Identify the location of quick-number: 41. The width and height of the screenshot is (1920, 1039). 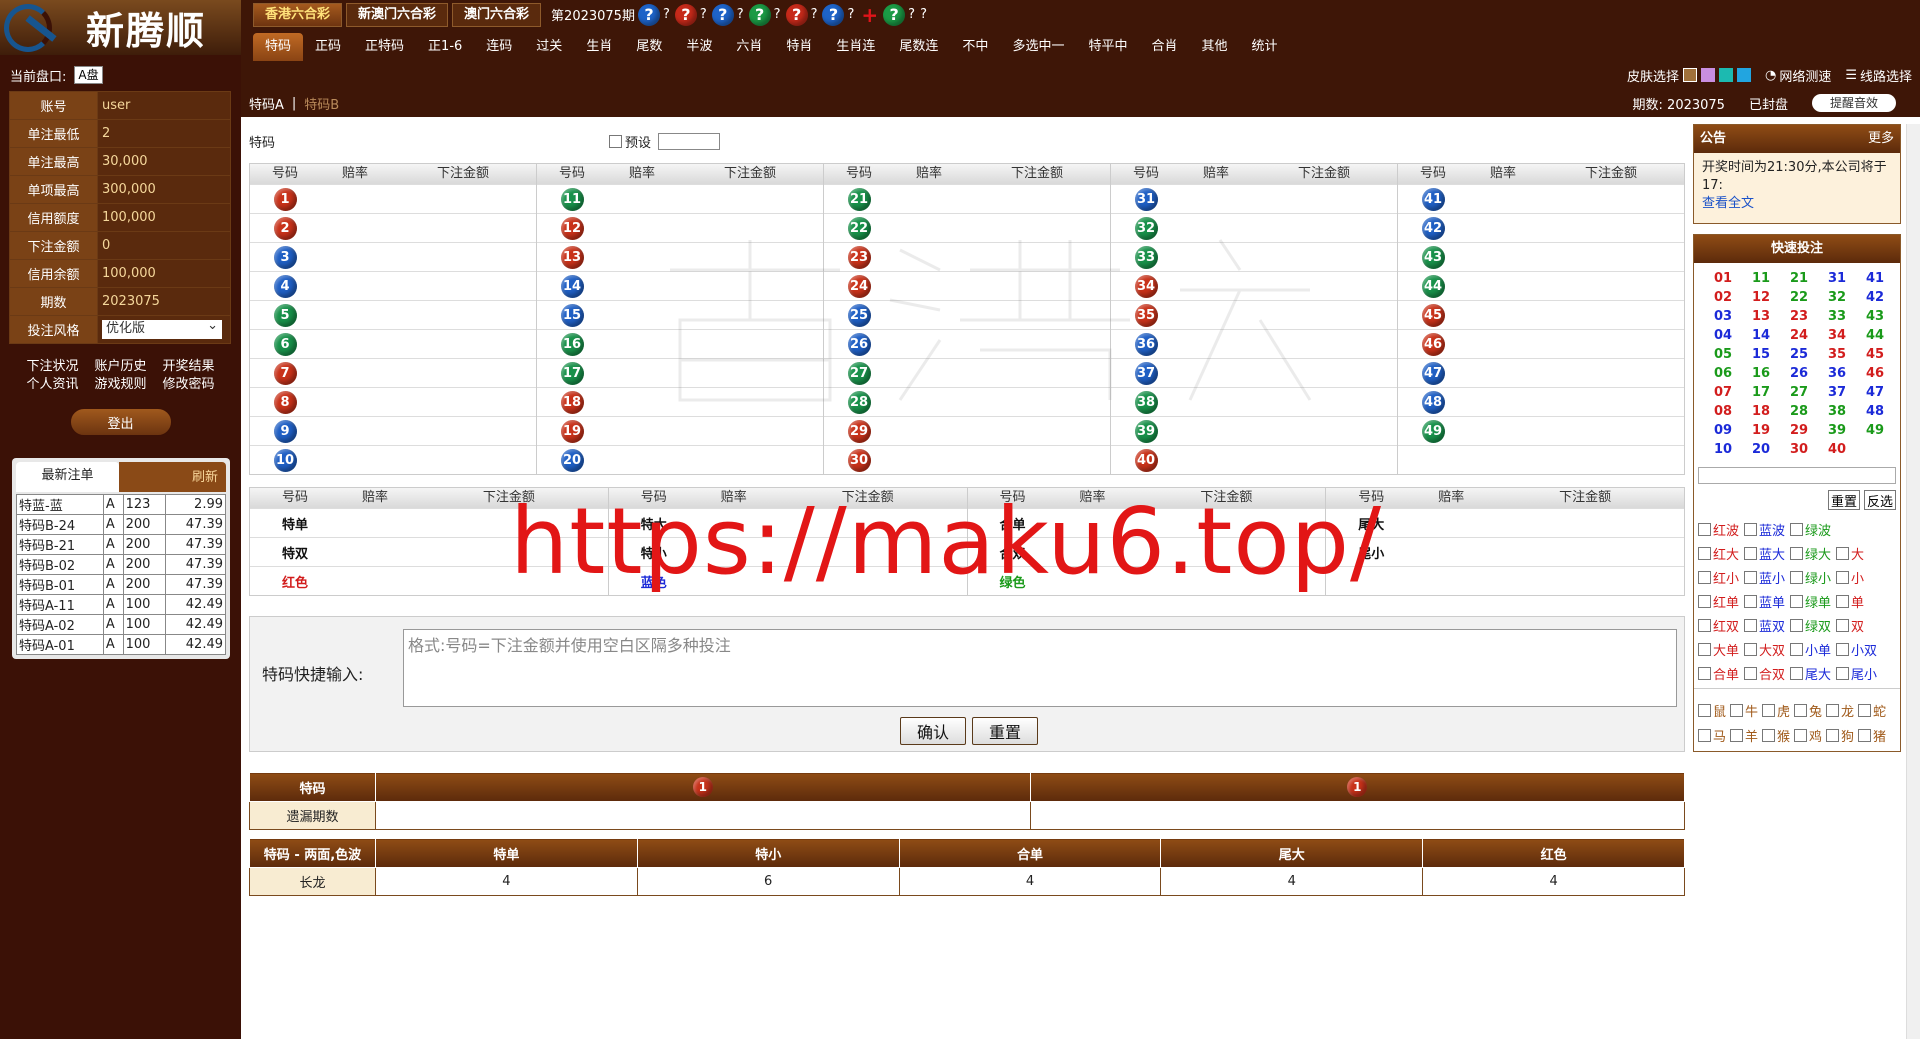
(1875, 278).